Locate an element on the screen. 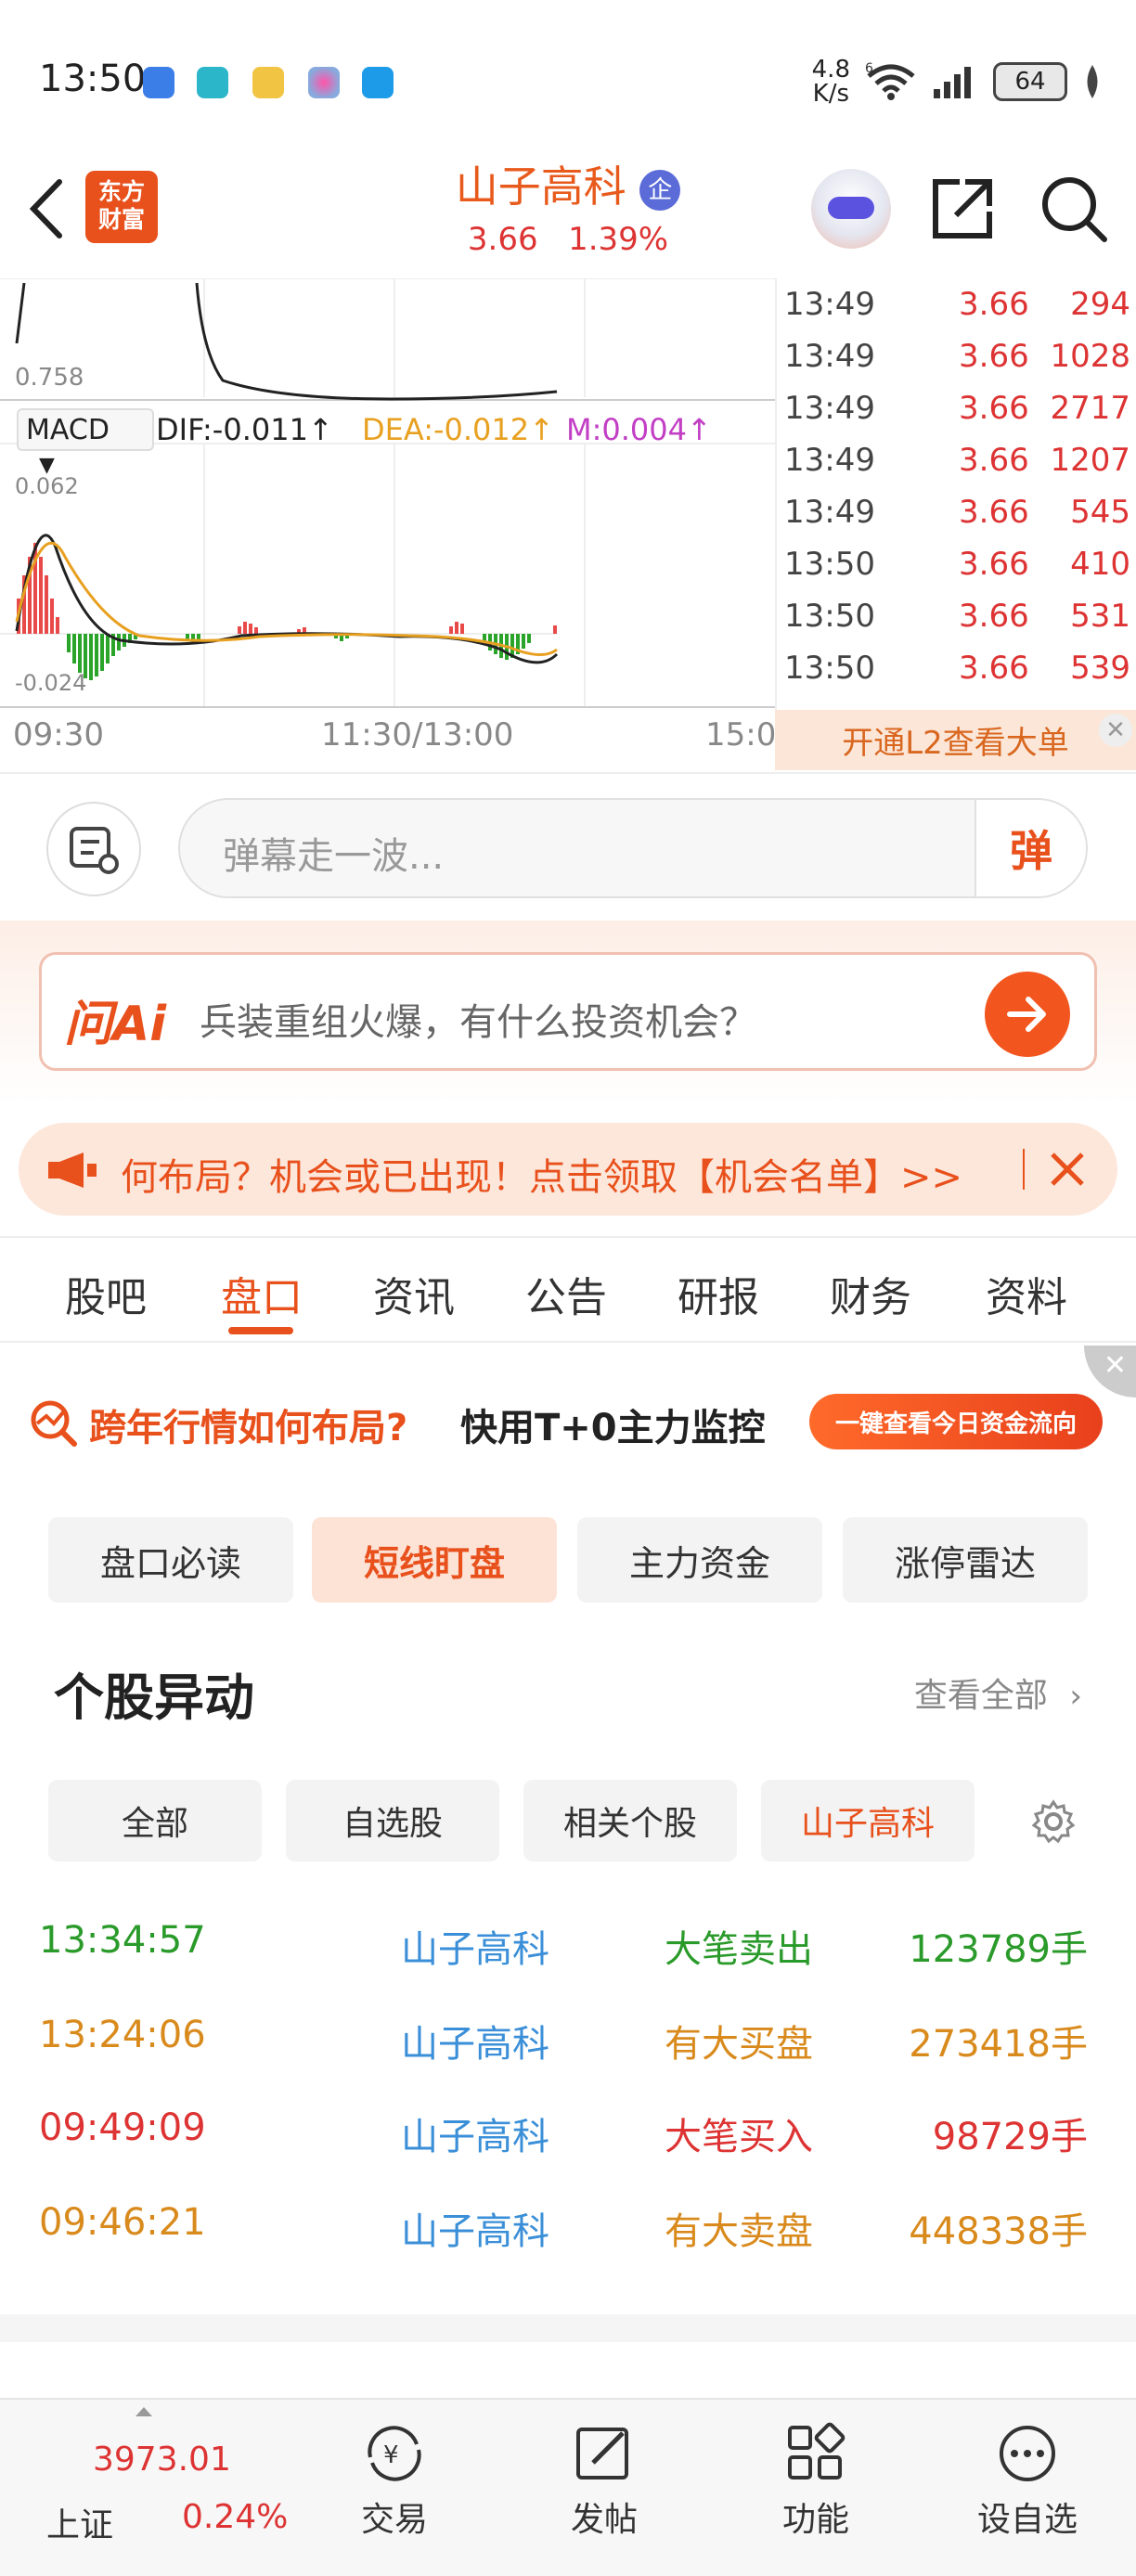 The width and height of the screenshot is (1136, 2576). event-type: 有大买盘 is located at coordinates (739, 2044).